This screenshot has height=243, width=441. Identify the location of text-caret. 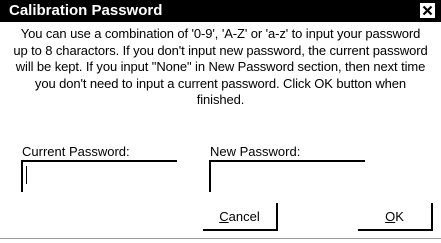
(26, 175).